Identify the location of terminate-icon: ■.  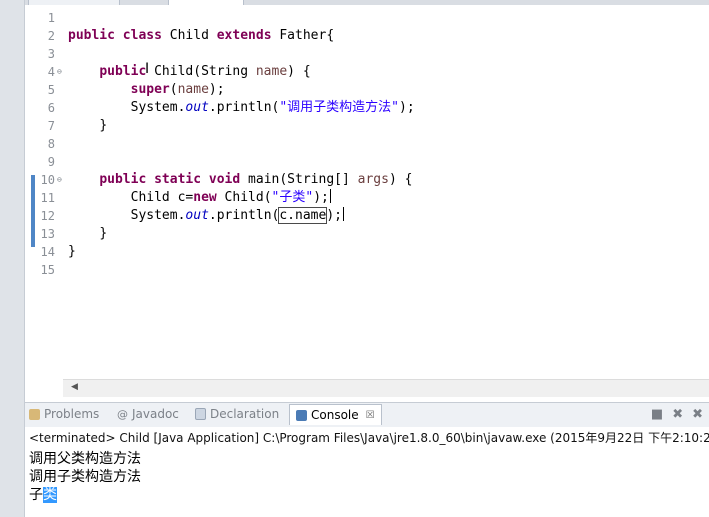
(657, 414).